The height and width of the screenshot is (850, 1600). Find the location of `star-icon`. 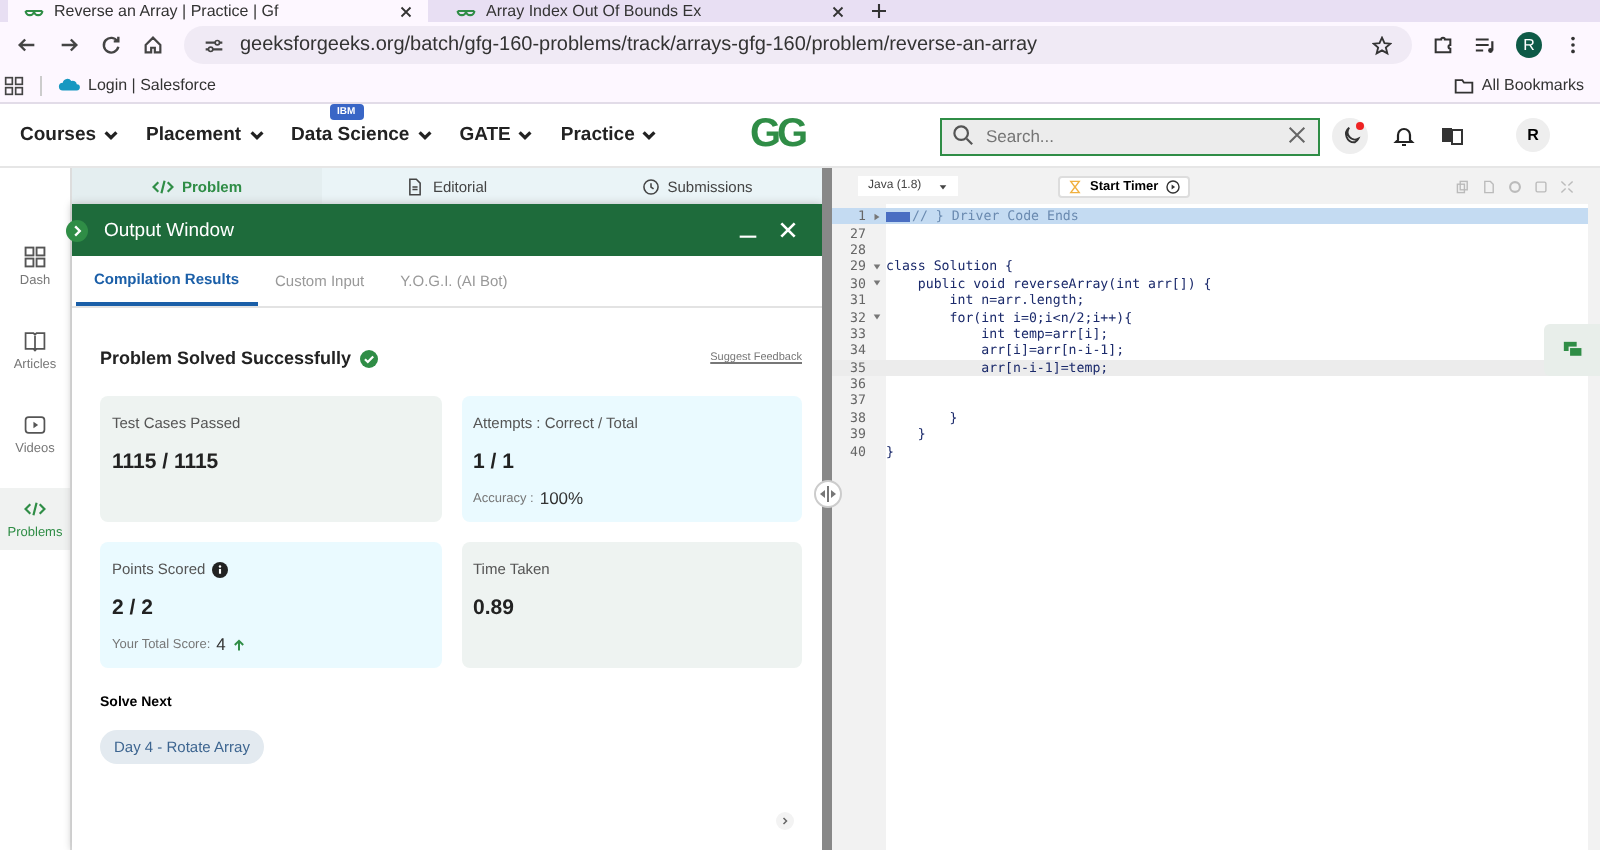

star-icon is located at coordinates (1382, 45).